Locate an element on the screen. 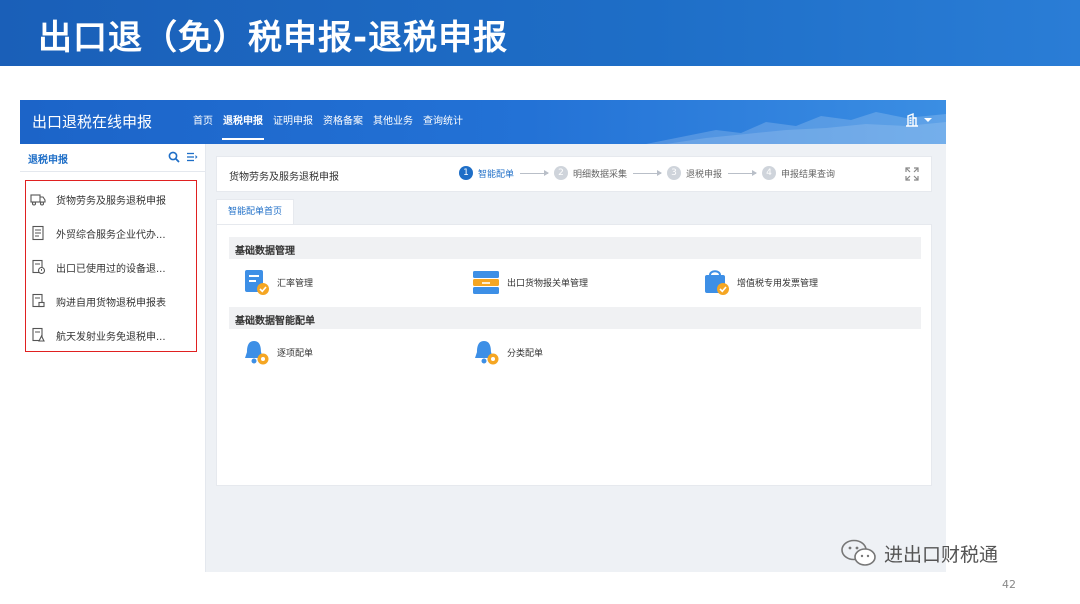  menu-collapse-icon is located at coordinates (192, 157).